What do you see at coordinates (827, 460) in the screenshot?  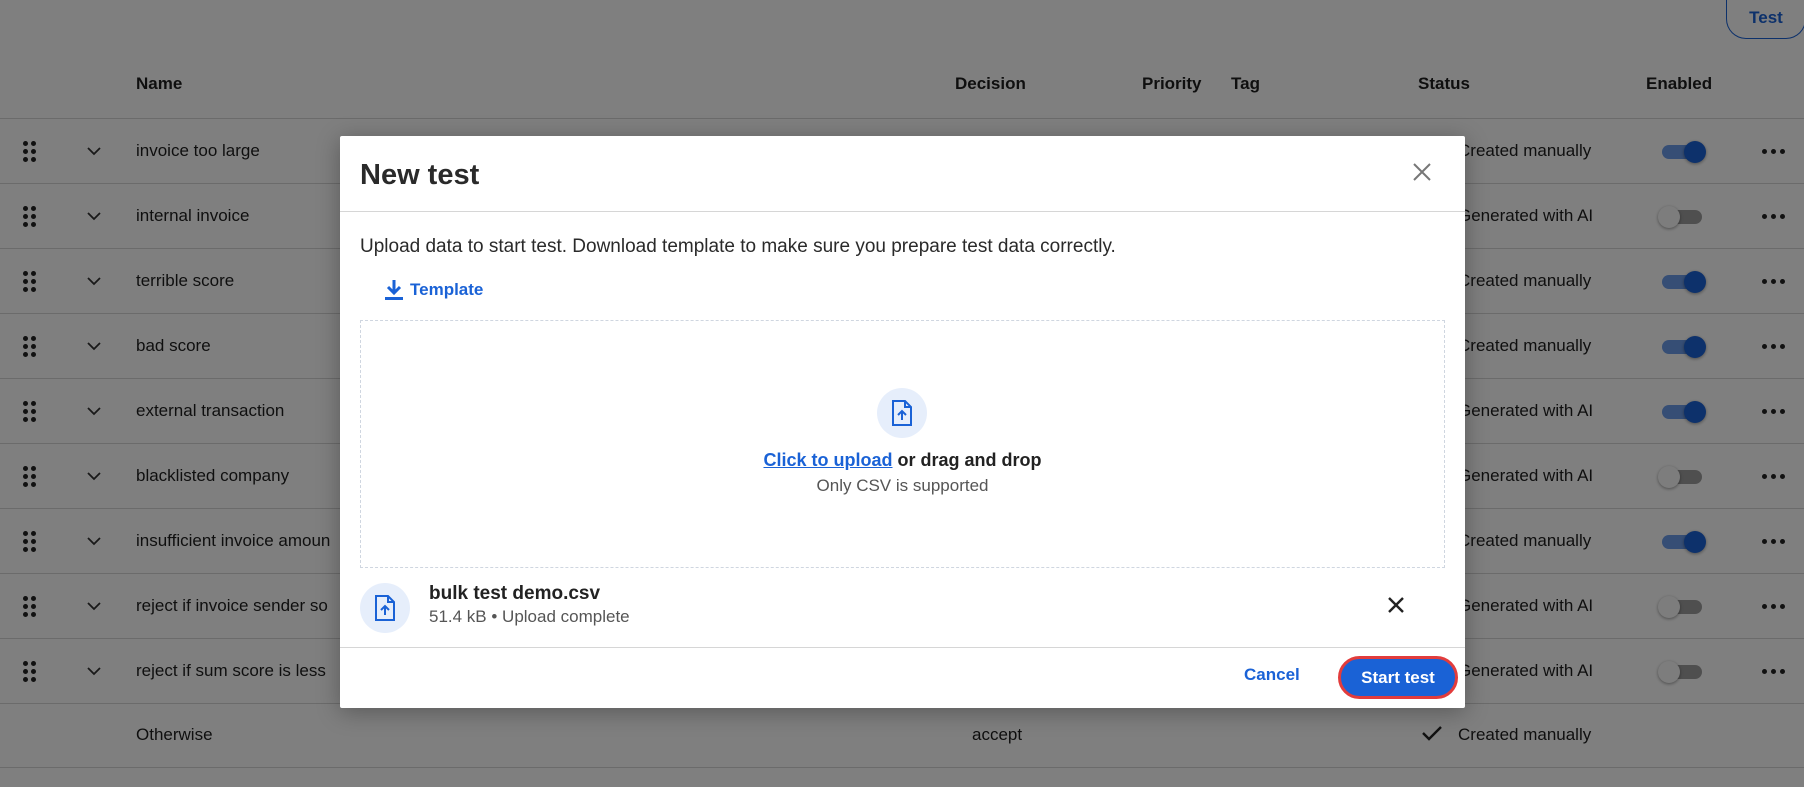 I see `click-to-upload-link: Click to upload` at bounding box center [827, 460].